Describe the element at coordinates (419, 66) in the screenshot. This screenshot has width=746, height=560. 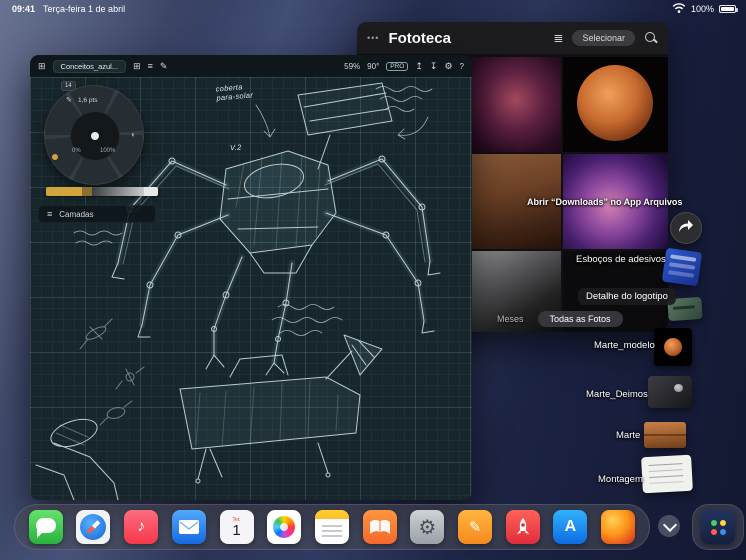
I see `export-icon: ↥` at that location.